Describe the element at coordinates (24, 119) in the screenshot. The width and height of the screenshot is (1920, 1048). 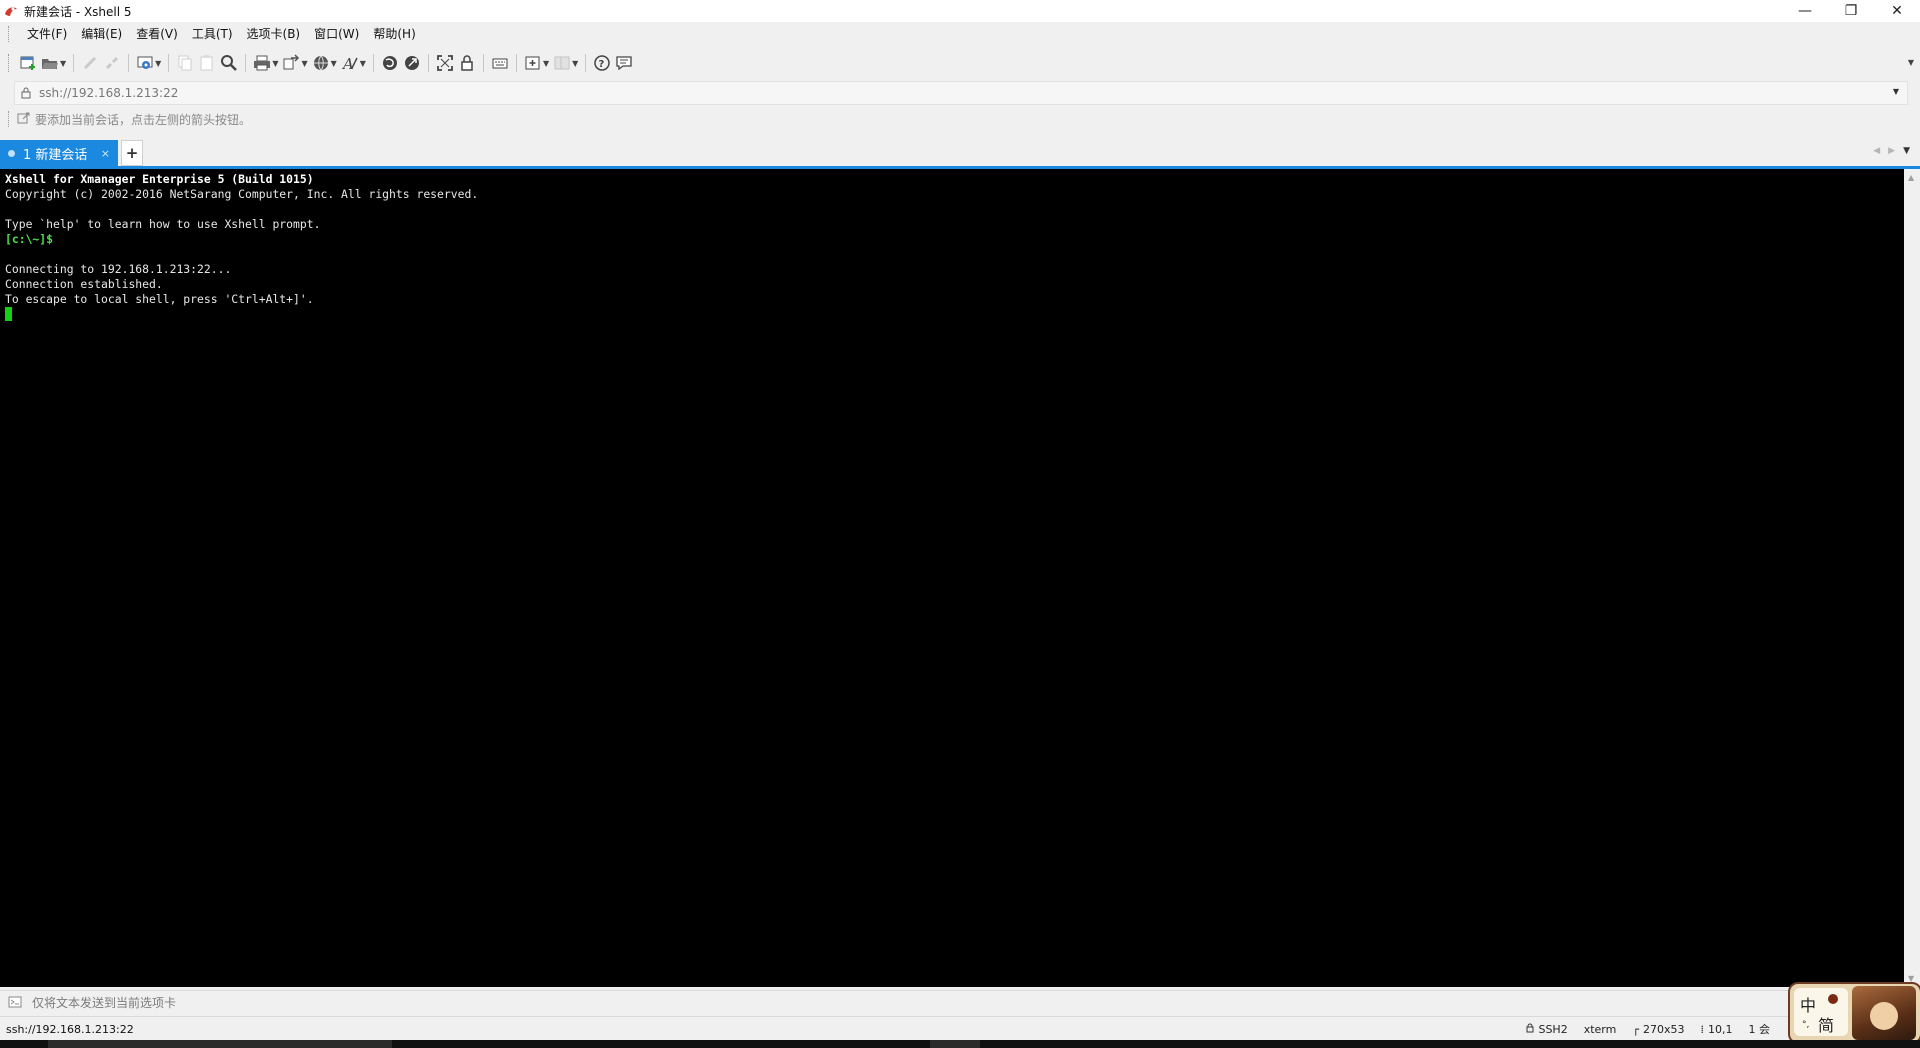
I see `add-session-arrow-icon` at that location.